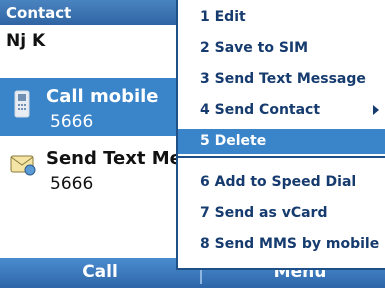 The width and height of the screenshot is (385, 288). Describe the element at coordinates (102, 96) in the screenshot. I see `list-item-label: Call mobile` at that location.